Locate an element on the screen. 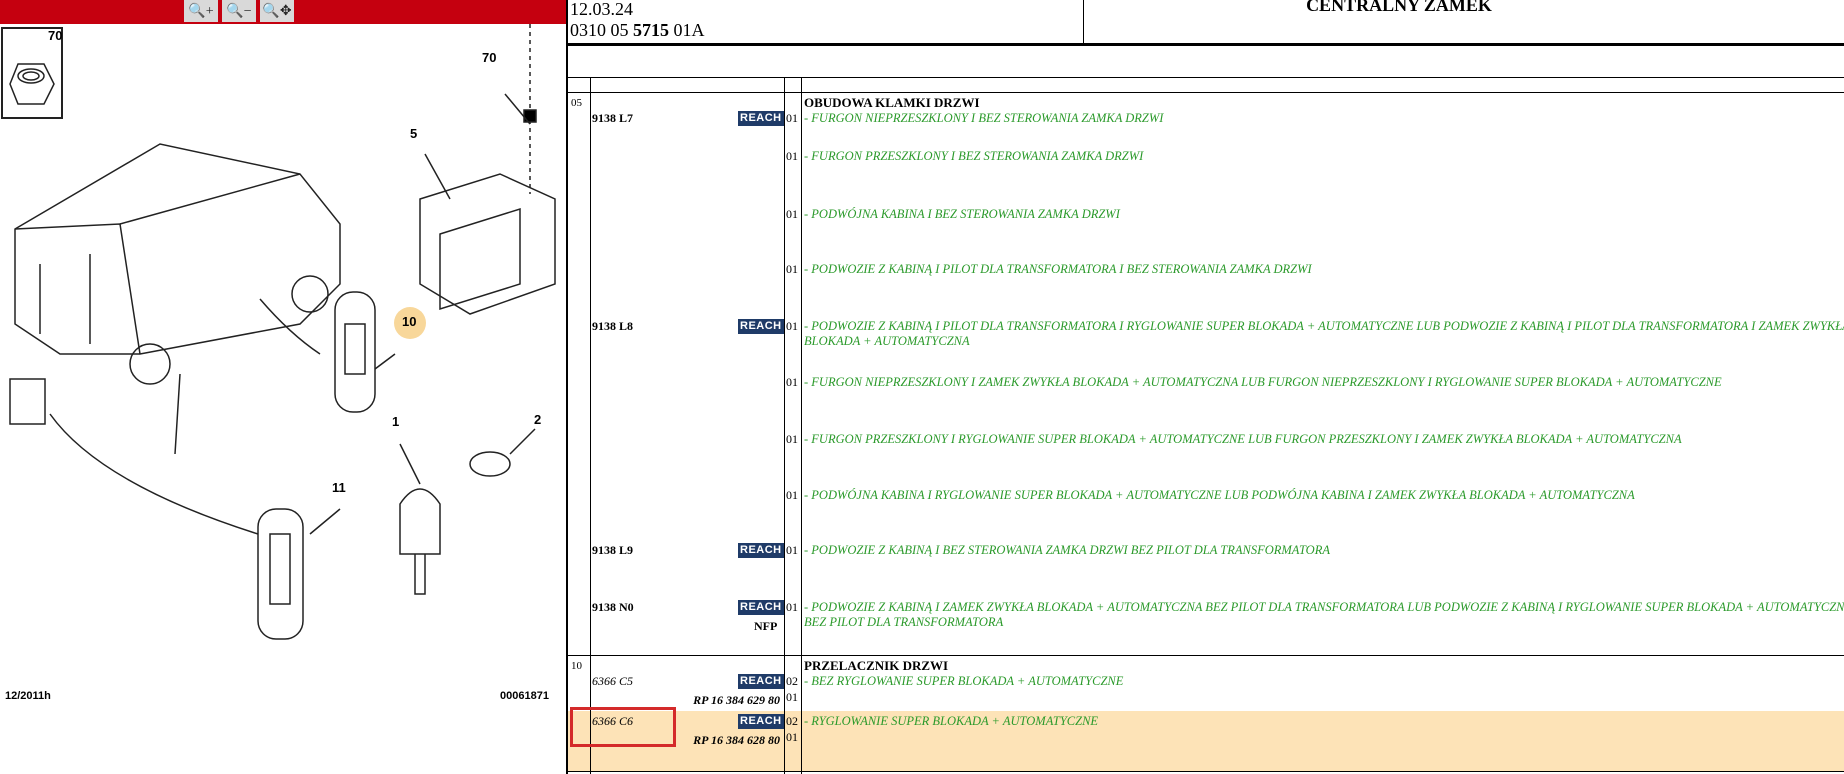 This screenshot has width=1844, height=774. group-title: OBUDOWA KLAMKI DRZWI is located at coordinates (892, 102).